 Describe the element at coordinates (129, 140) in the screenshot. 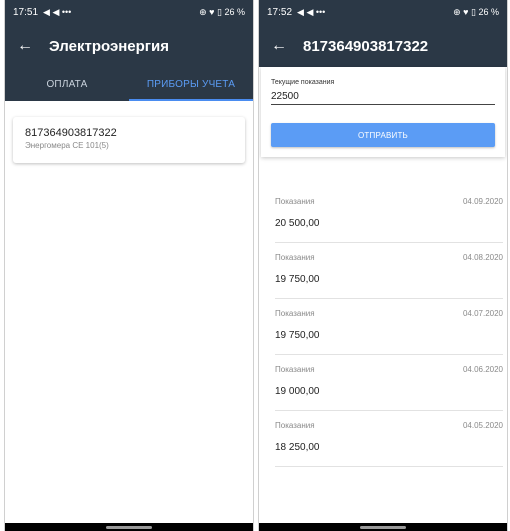

I see `meter-card: 817364903817322 Энергомера CE 101(5)` at that location.